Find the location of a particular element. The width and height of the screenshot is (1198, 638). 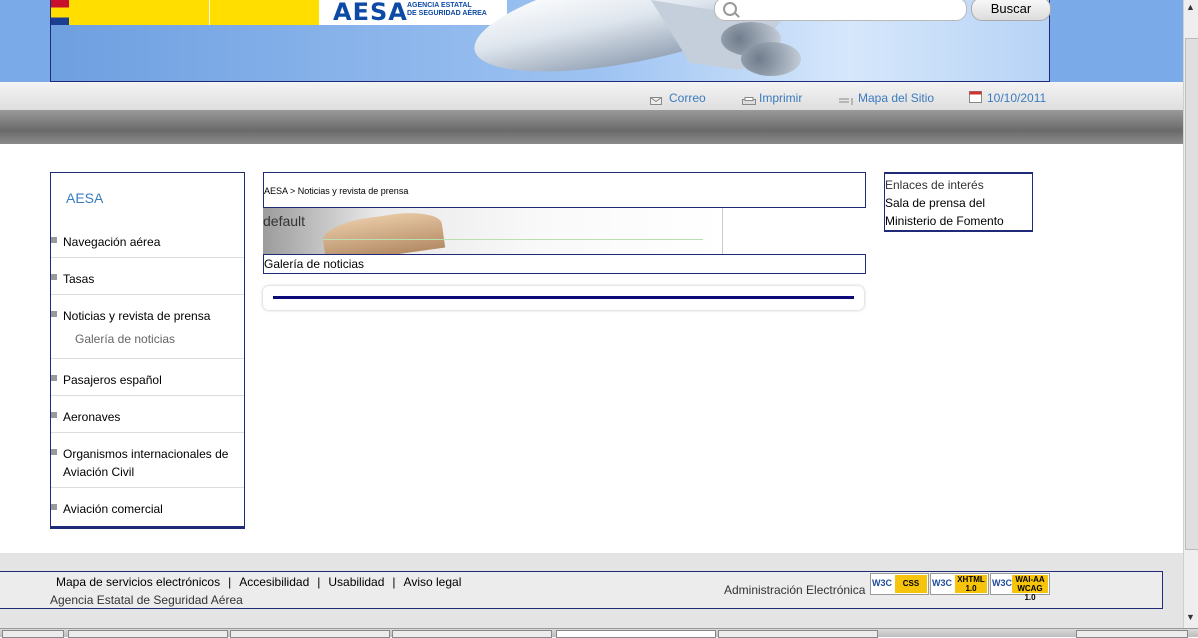

aesa-logo-text: AESA is located at coordinates (370, 13).